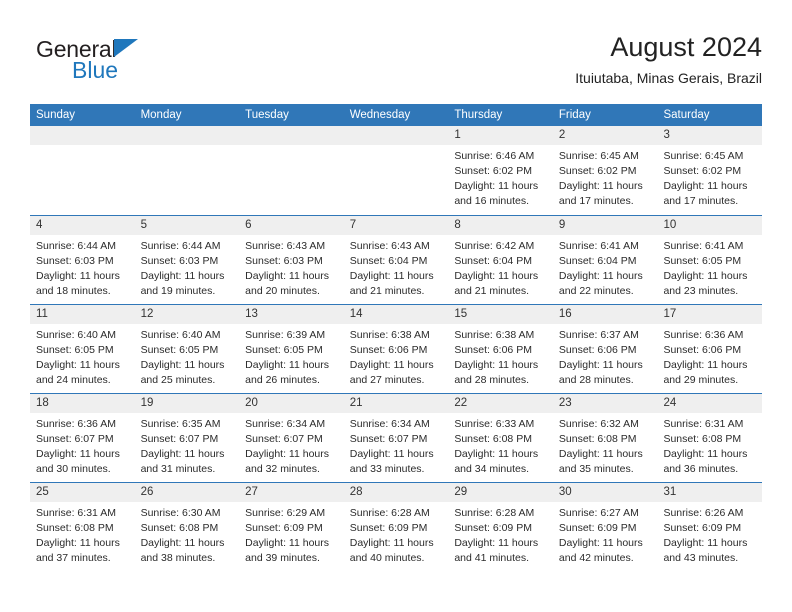 The width and height of the screenshot is (792, 612). What do you see at coordinates (710, 314) in the screenshot?
I see `day-number: 17` at bounding box center [710, 314].